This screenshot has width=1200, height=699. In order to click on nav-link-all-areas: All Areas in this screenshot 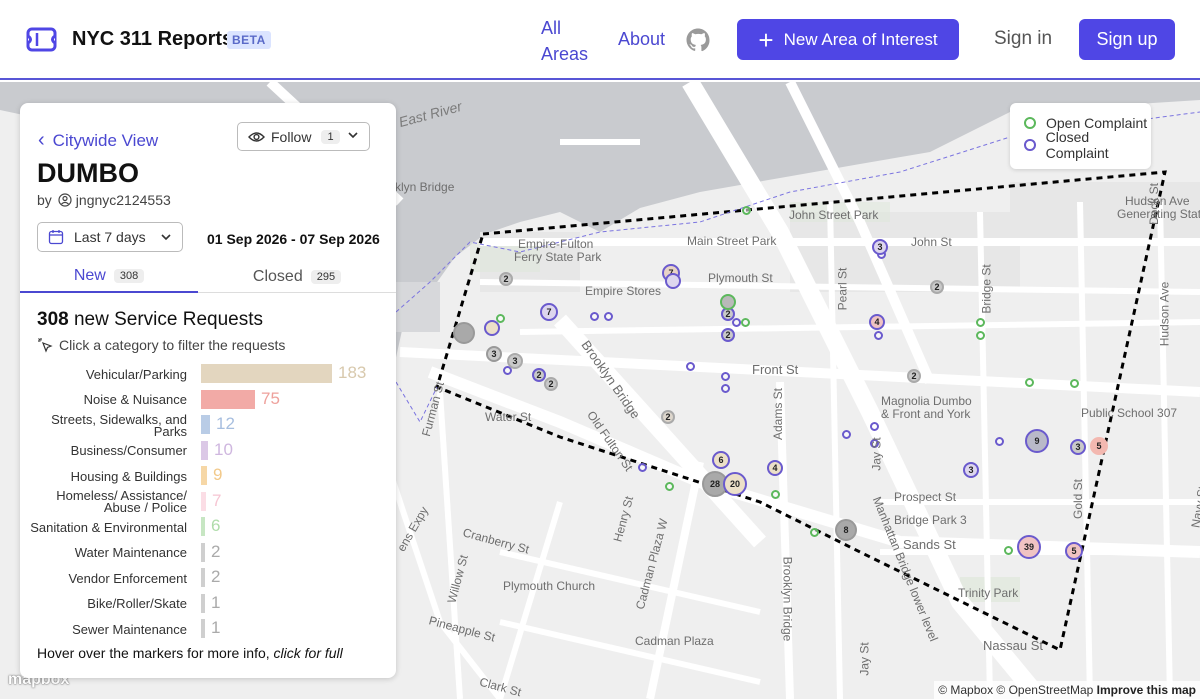, I will do `click(571, 41)`.